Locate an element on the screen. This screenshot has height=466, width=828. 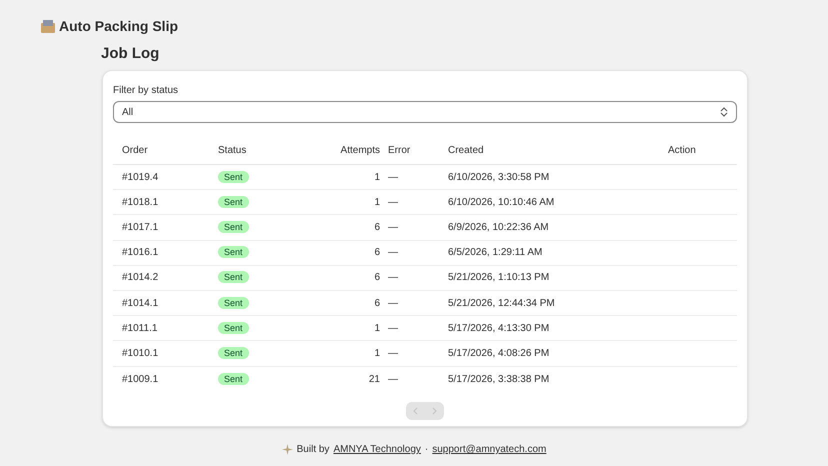
column-header: Error is located at coordinates (399, 150).